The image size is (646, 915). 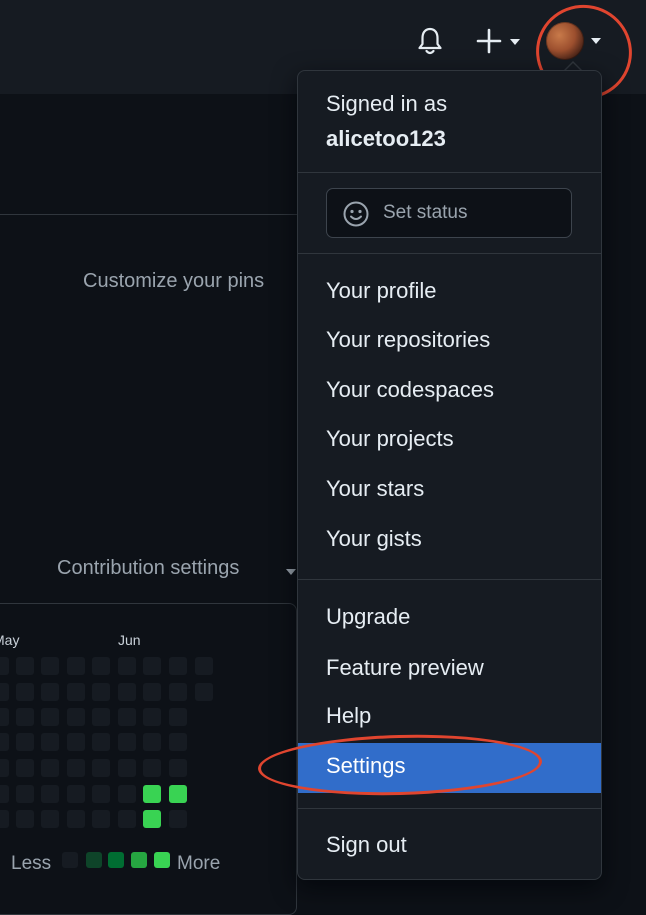 I want to click on menu-item-help: Help, so click(x=449, y=717).